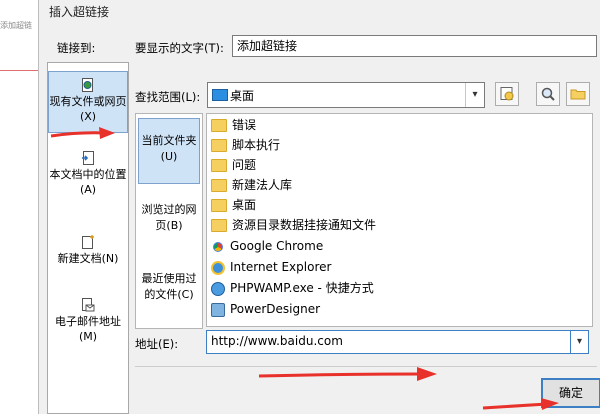 The height and width of the screenshot is (414, 600). I want to click on search-icon, so click(548, 94).